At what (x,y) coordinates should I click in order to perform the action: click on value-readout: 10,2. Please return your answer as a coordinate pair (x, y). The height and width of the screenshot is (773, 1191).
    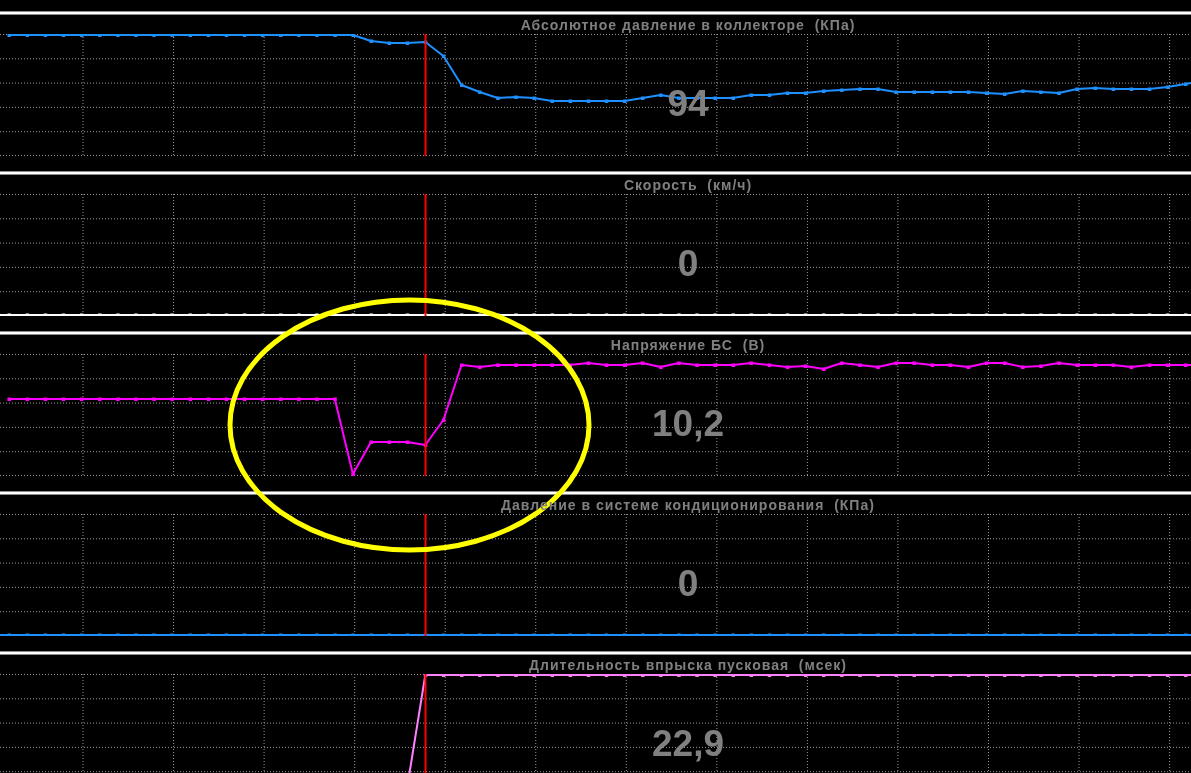
    Looking at the image, I should click on (688, 424).